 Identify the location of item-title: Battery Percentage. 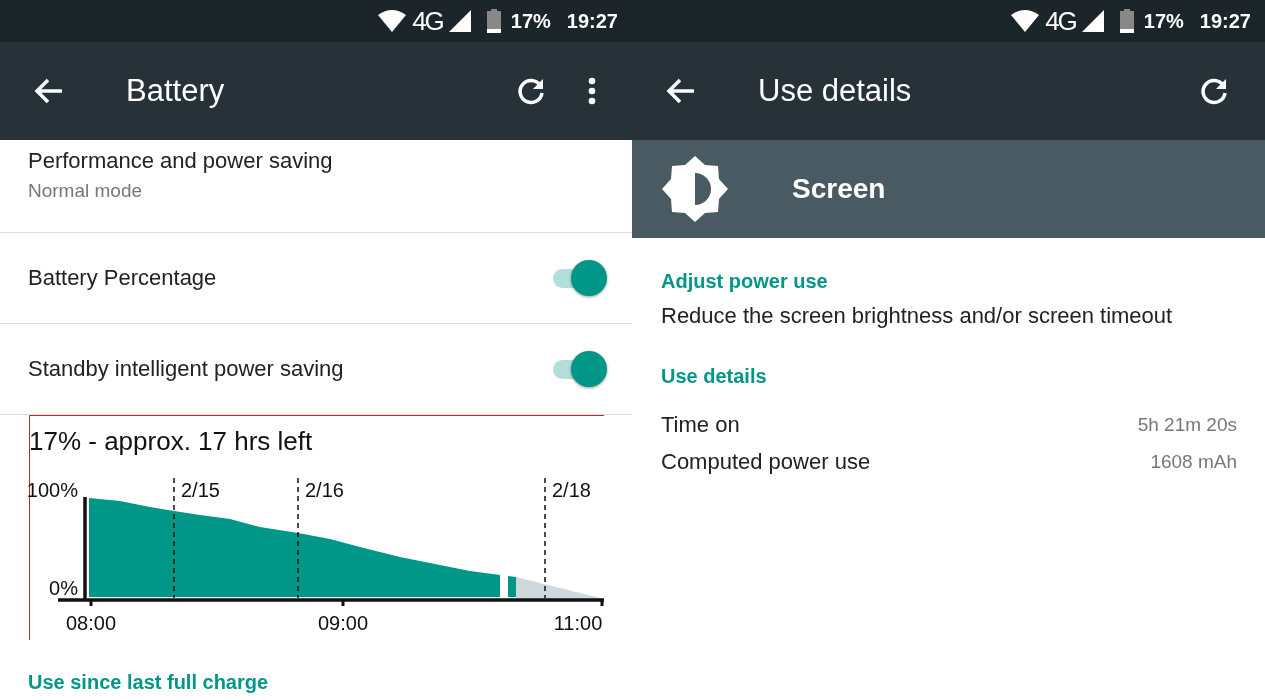
(122, 278).